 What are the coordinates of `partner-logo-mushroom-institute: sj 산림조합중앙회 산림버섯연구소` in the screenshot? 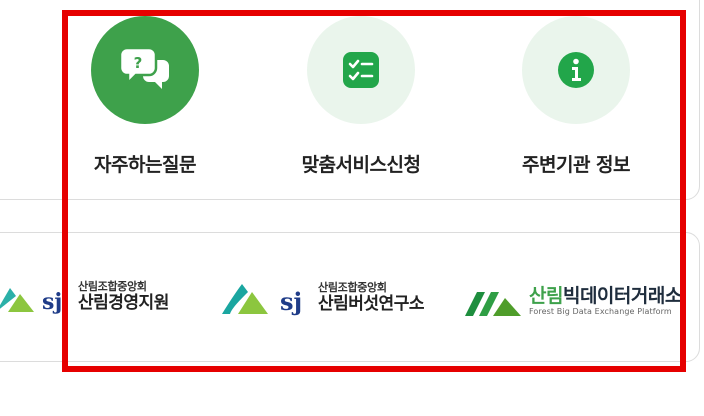 It's located at (321, 298).